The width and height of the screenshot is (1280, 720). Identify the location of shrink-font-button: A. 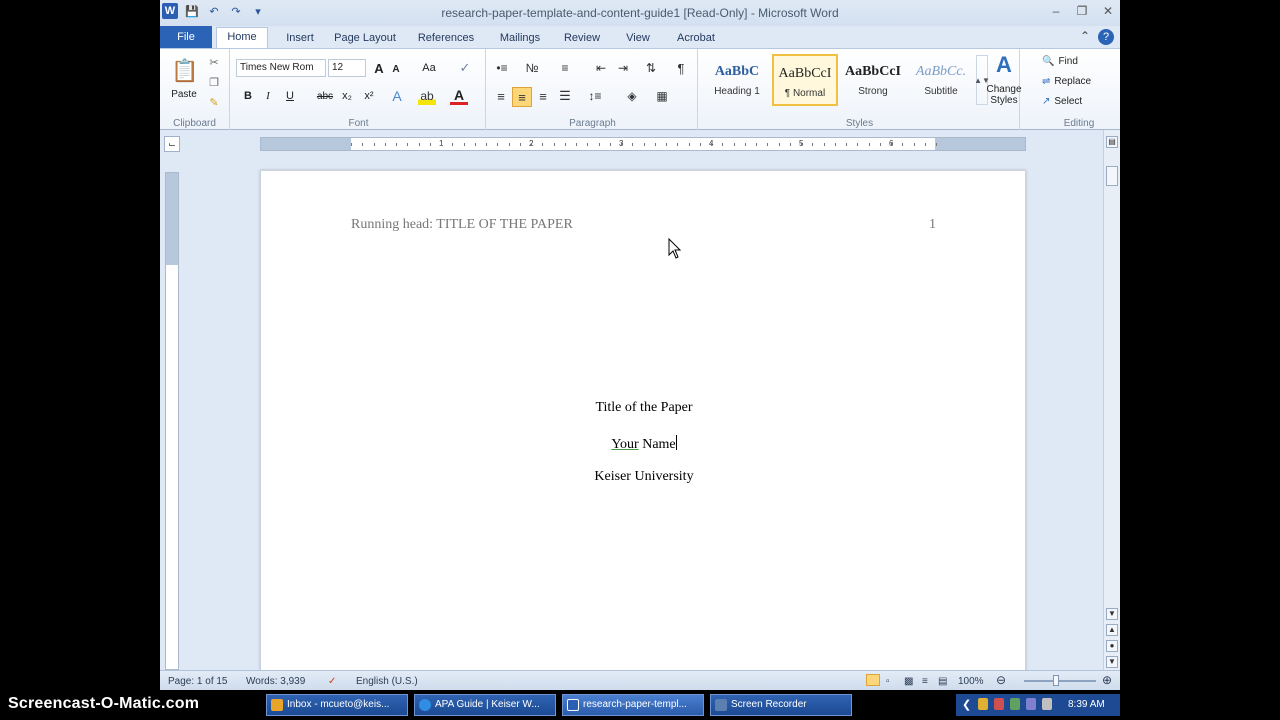
(396, 69).